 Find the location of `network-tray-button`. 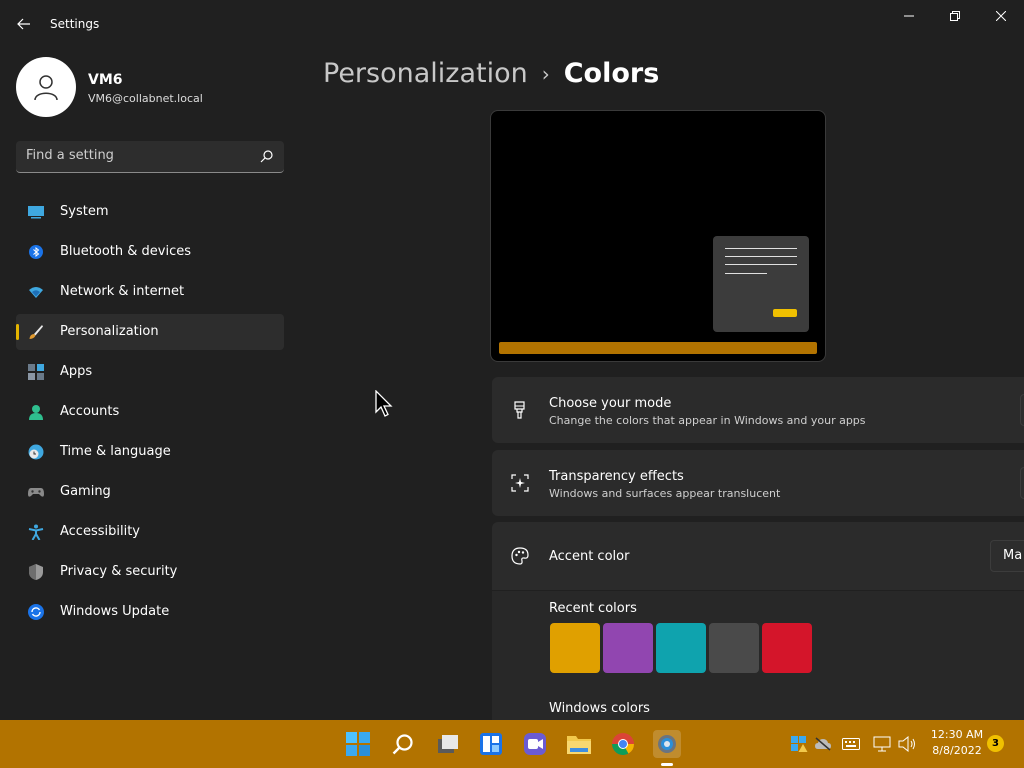

network-tray-button is located at coordinates (882, 744).